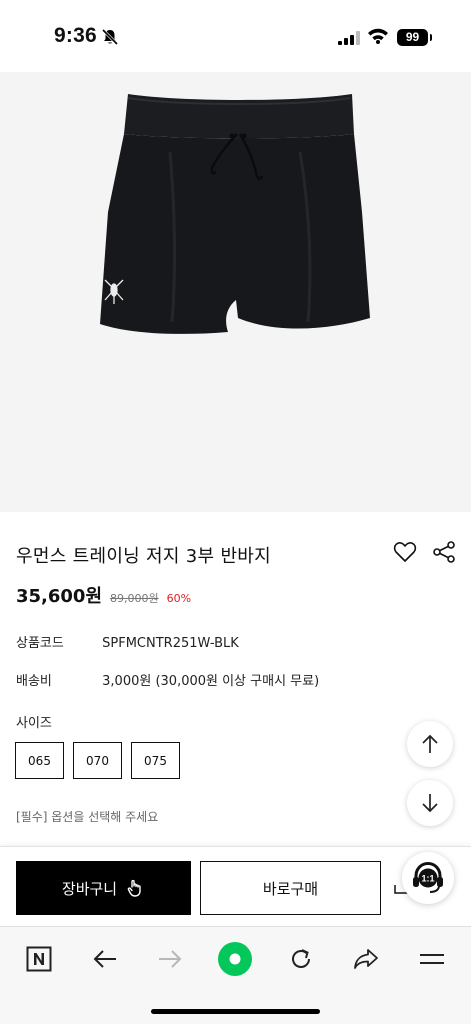 This screenshot has height=1024, width=471. I want to click on product-code-value: SPFMCNTR251W-BLK, so click(170, 643).